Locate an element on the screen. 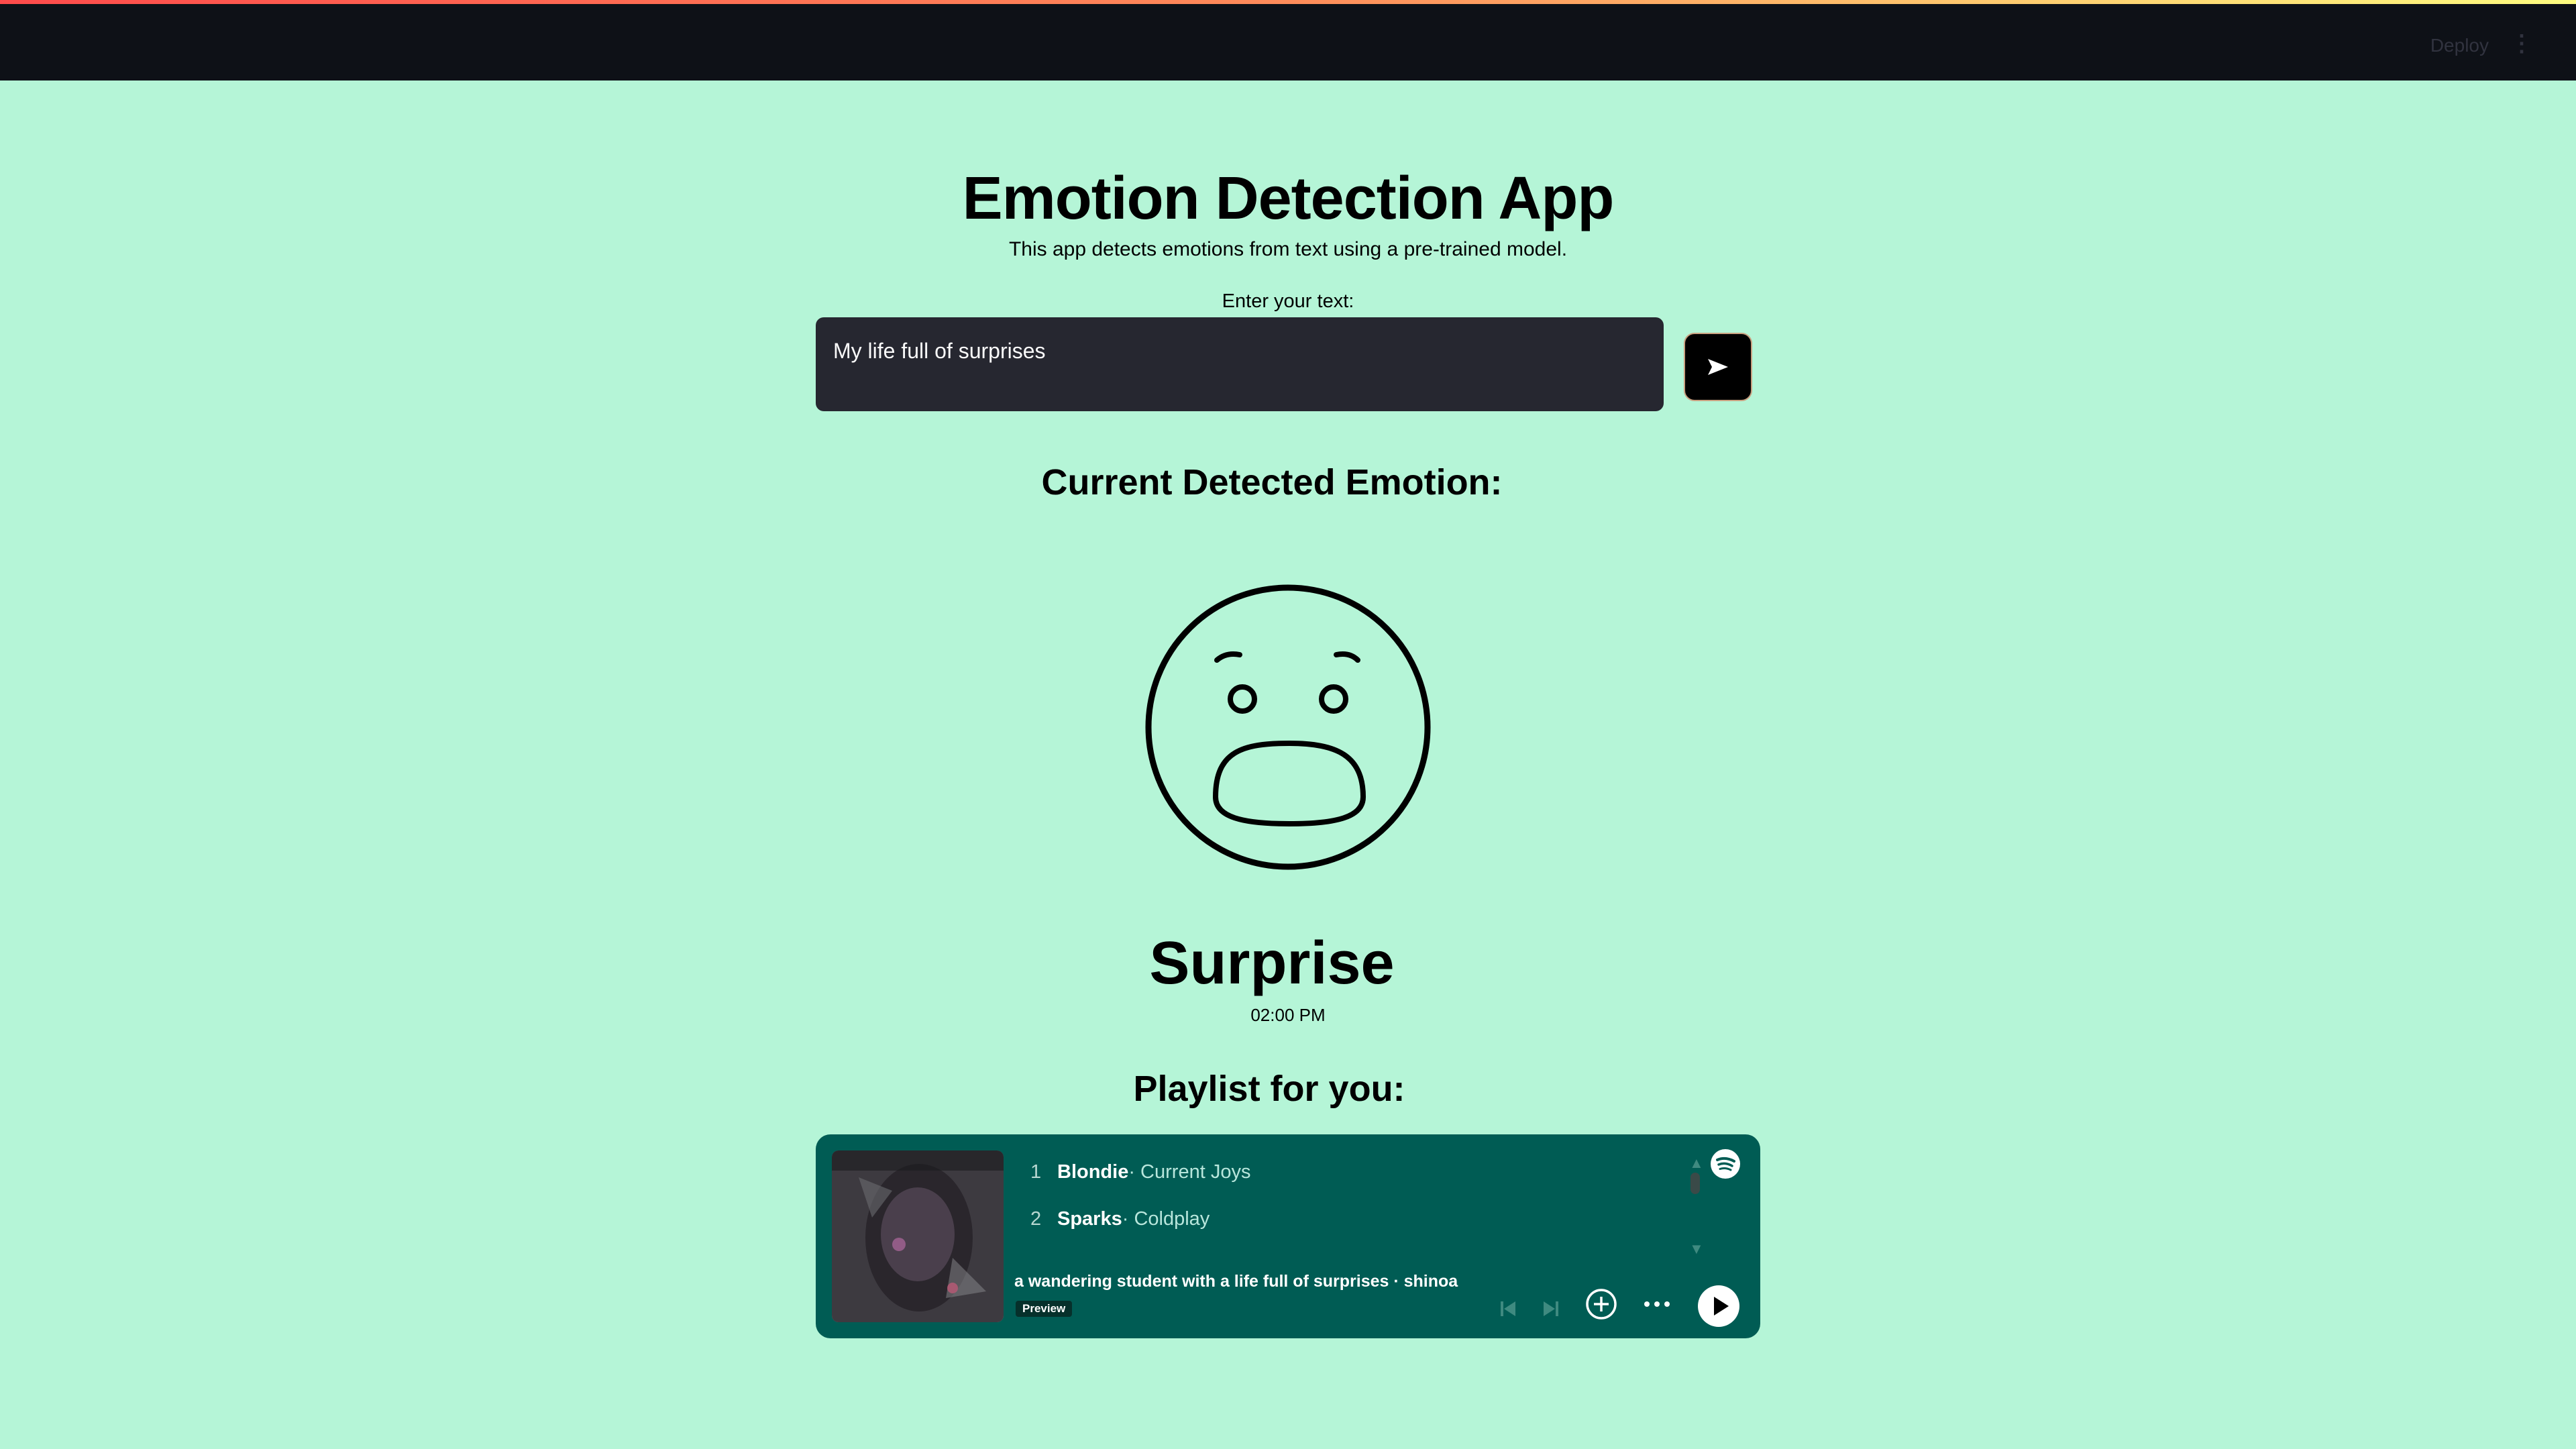 The image size is (2576, 1449). playlist-heading: Playlist for you: is located at coordinates (1269, 1089).